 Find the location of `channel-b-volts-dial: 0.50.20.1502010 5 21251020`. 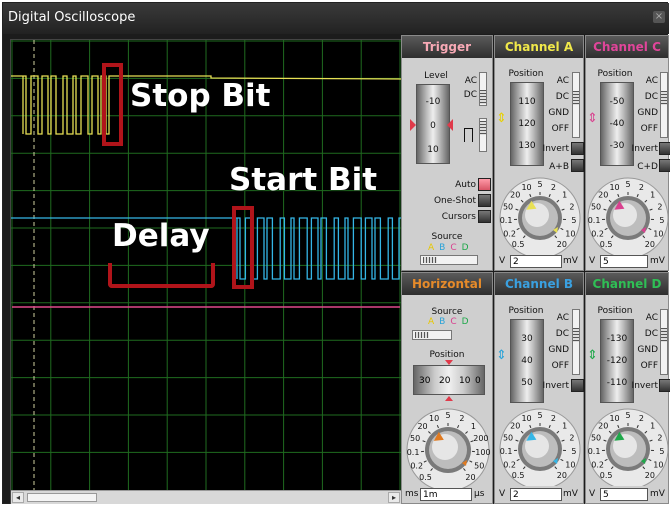

channel-b-volts-dial: 0.50.20.1502010 5 21251020 is located at coordinates (540, 445).